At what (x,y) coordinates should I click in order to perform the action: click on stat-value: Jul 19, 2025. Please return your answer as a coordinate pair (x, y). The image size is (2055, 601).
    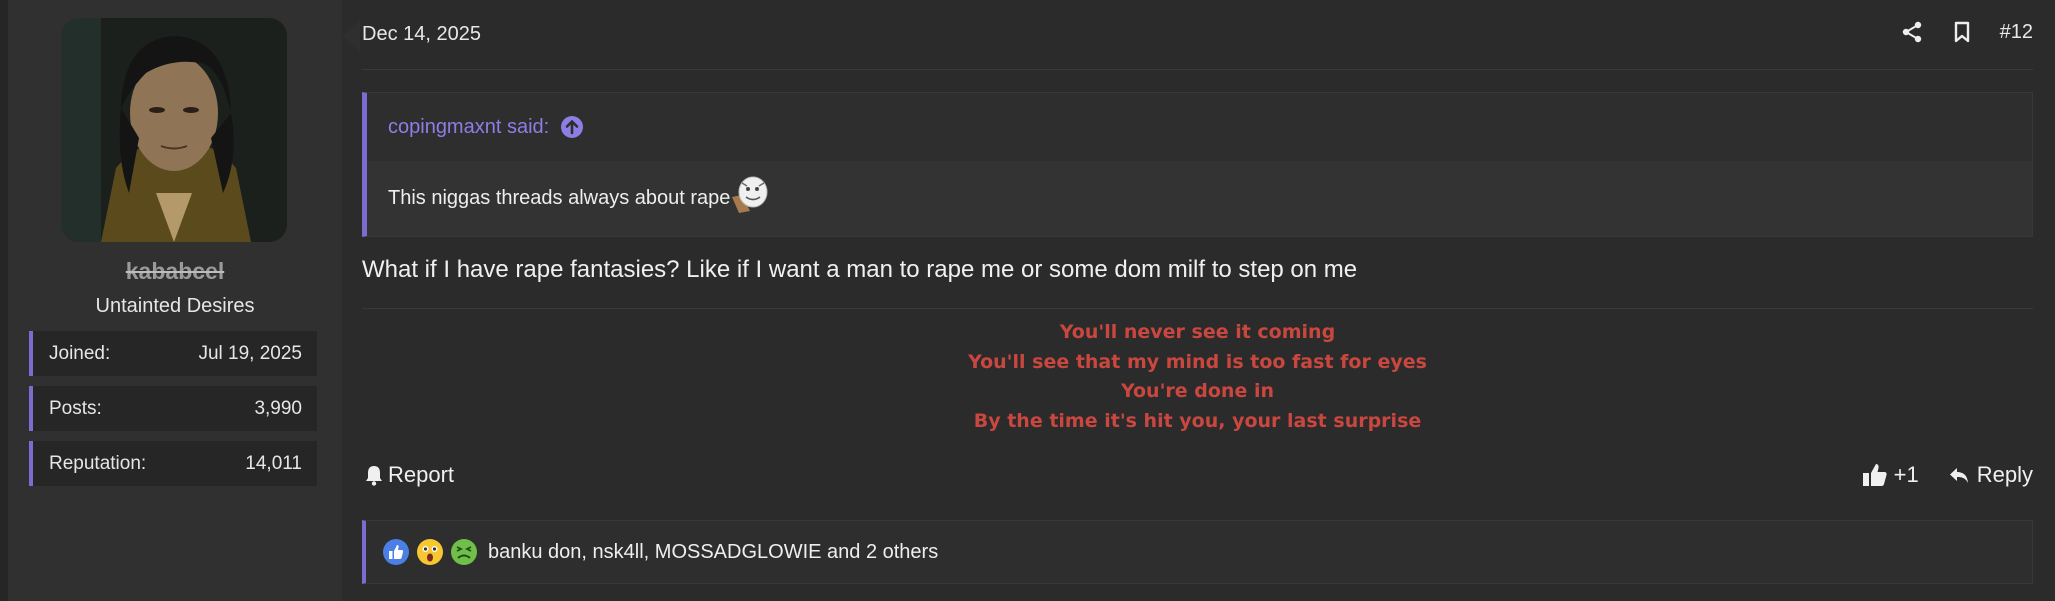
    Looking at the image, I should click on (250, 353).